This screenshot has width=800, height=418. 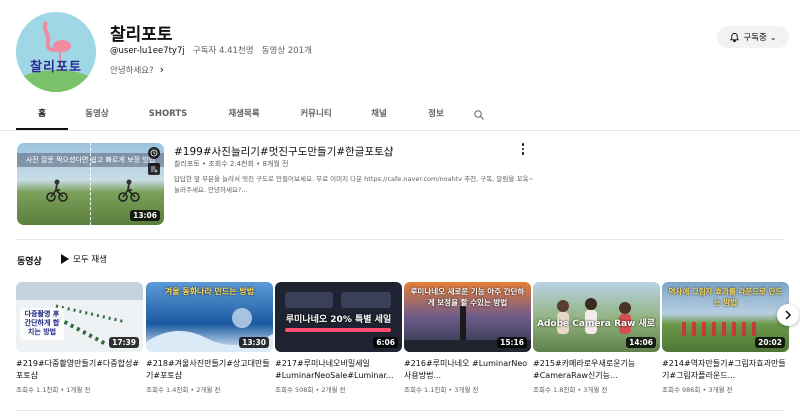 I want to click on thumb-caption: 루미나네오 새로운 기능 아주 간단하게 보정을 할 수있는 방법, so click(x=467, y=297).